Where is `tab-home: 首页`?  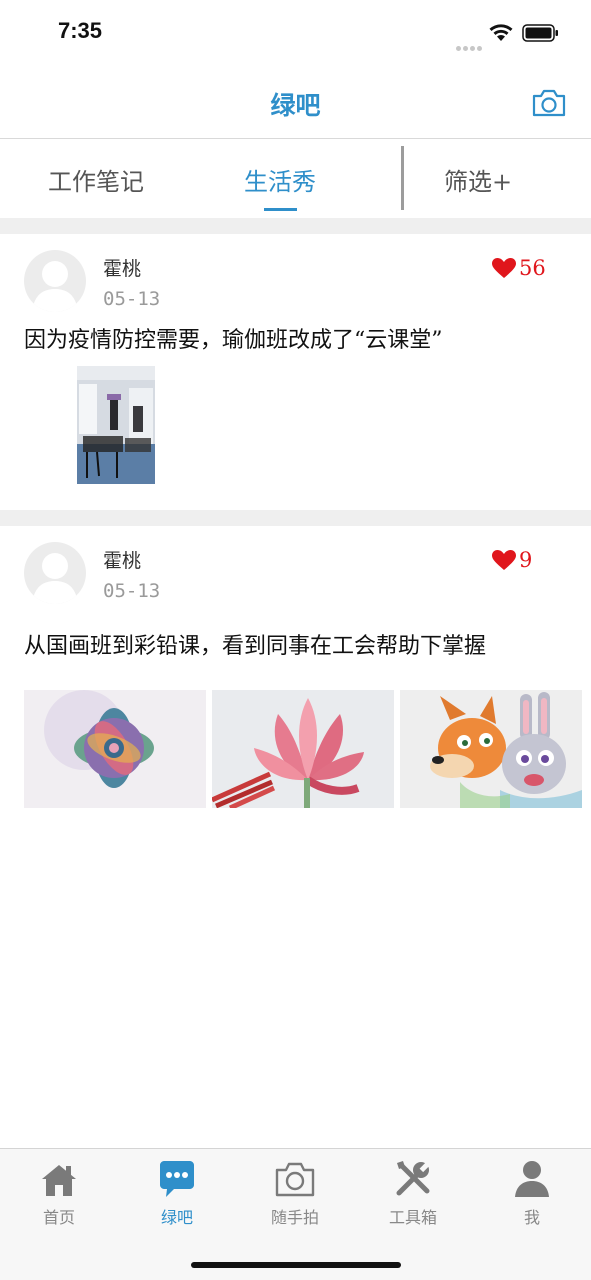 tab-home: 首页 is located at coordinates (59, 1193).